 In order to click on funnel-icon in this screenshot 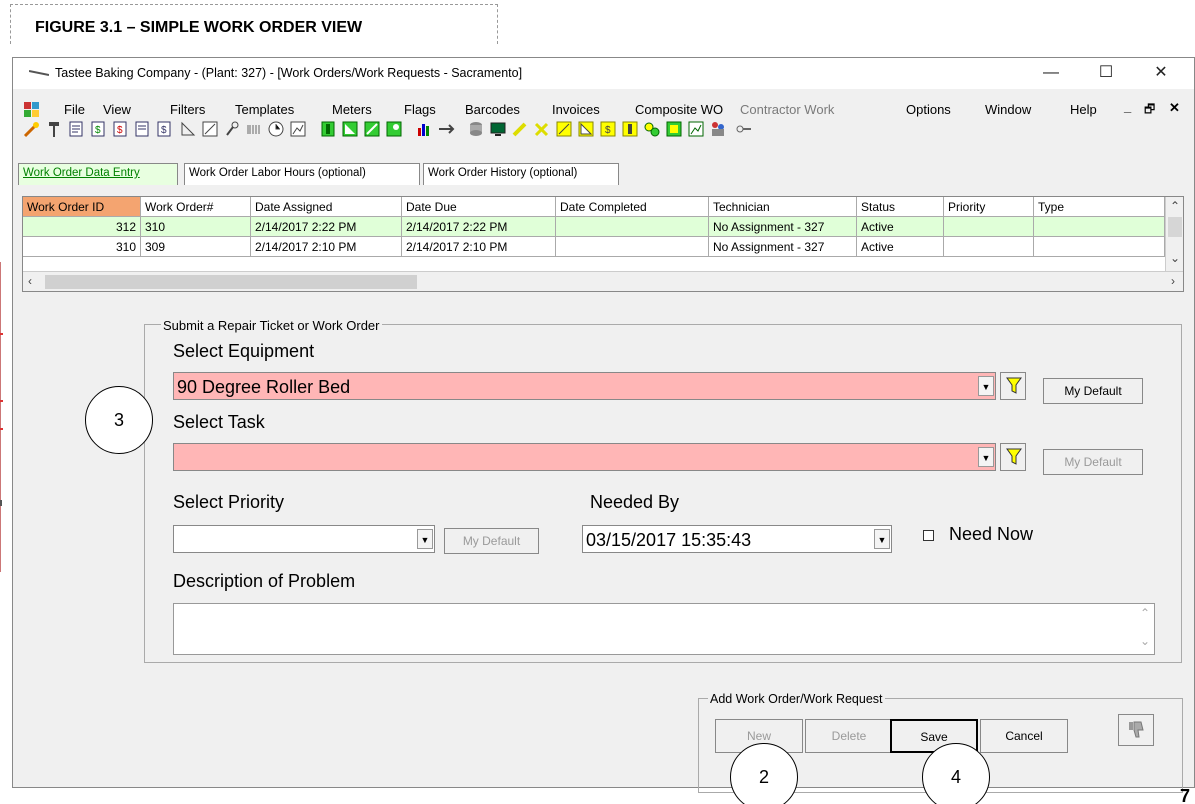, I will do `click(1014, 385)`.